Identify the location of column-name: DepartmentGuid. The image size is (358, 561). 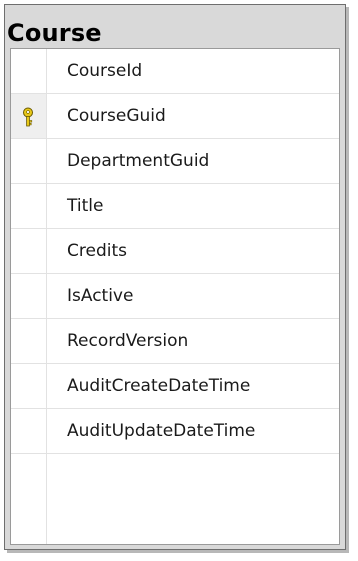
(138, 161).